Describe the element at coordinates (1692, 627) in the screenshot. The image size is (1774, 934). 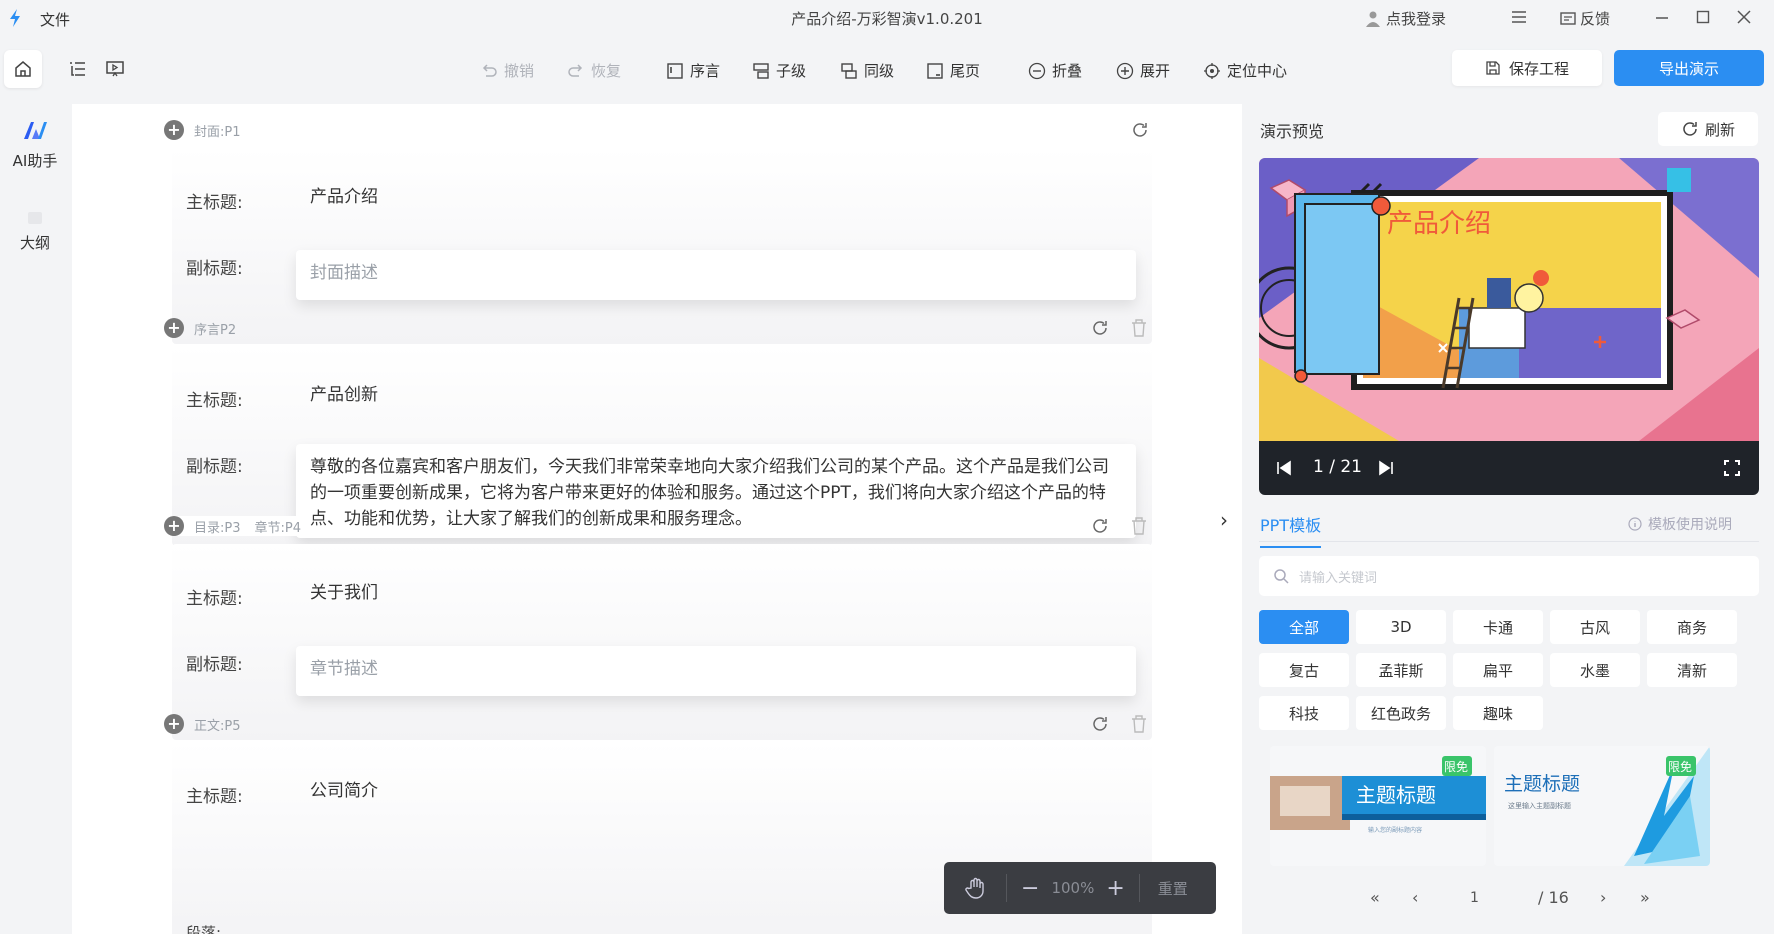
I see `template-tag: 商务` at that location.